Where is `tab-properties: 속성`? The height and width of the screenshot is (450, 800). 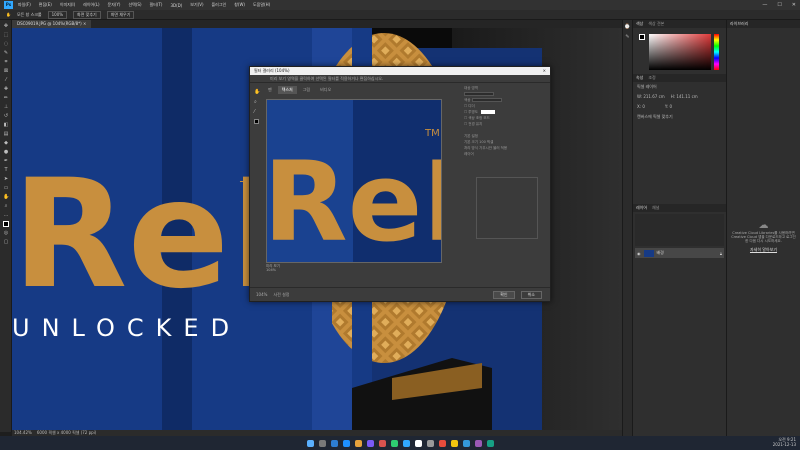 tab-properties: 속성 is located at coordinates (639, 78).